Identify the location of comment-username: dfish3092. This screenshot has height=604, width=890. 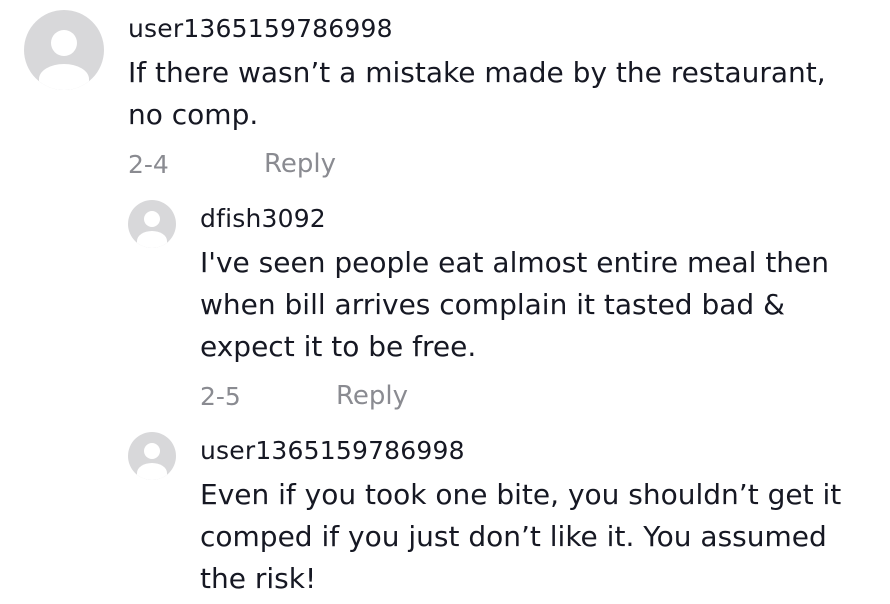
(263, 218).